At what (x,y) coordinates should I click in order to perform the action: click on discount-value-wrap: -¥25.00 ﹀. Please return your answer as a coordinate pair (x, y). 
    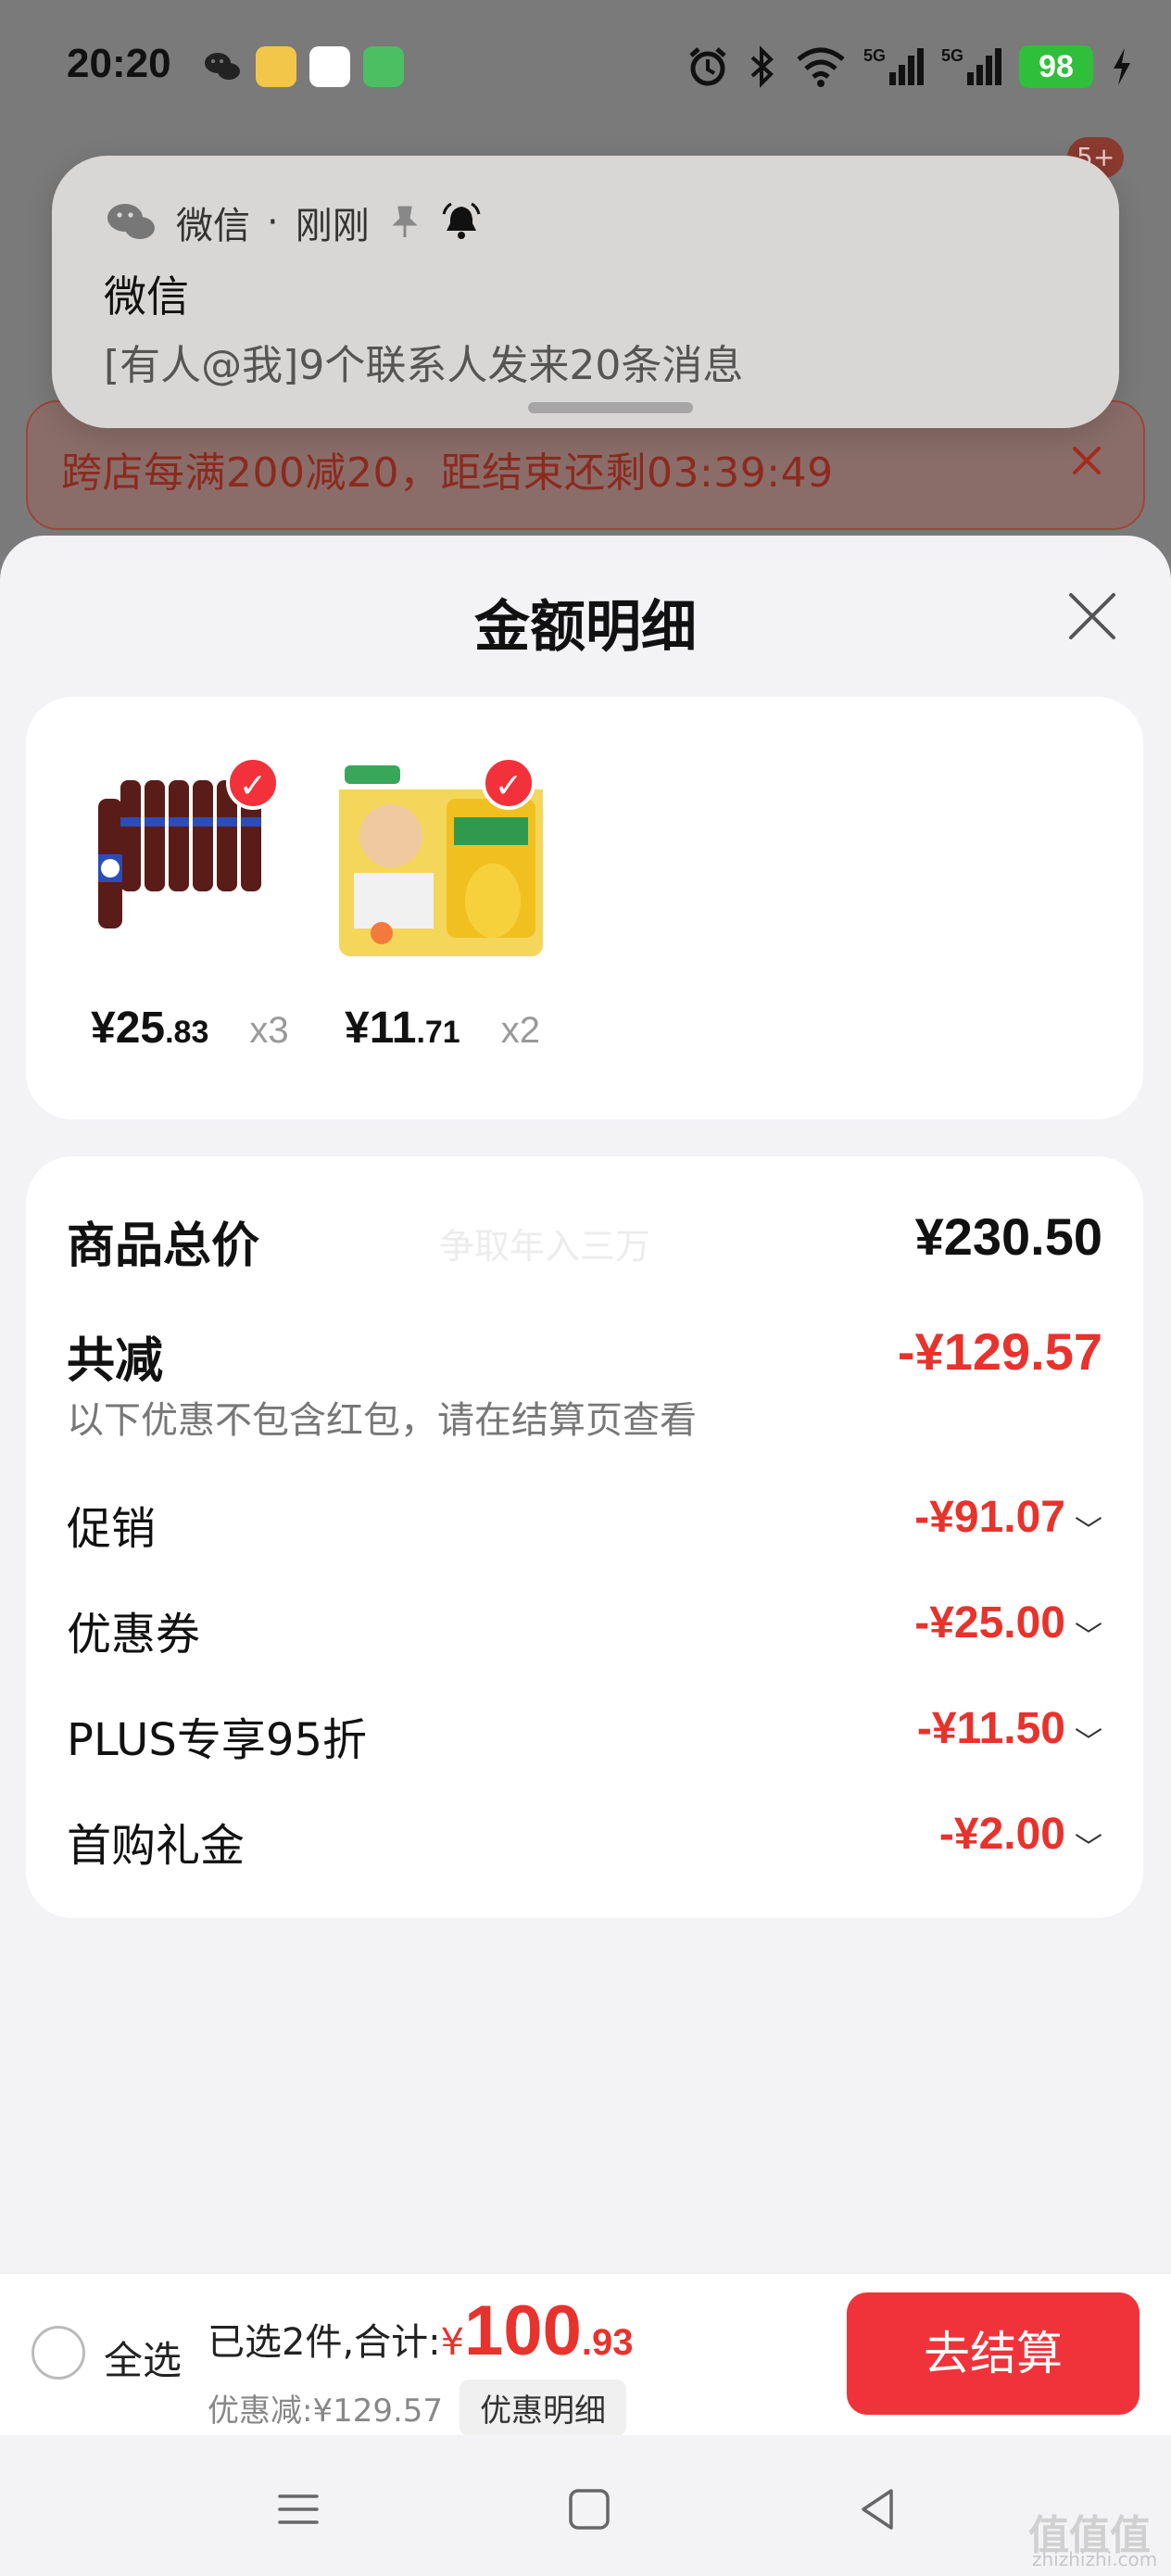
    Looking at the image, I should click on (1008, 1625).